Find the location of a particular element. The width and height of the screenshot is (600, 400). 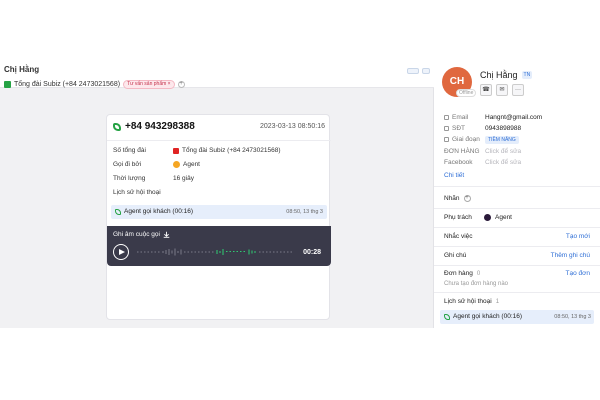

avatar-status: Offline is located at coordinates (466, 93).